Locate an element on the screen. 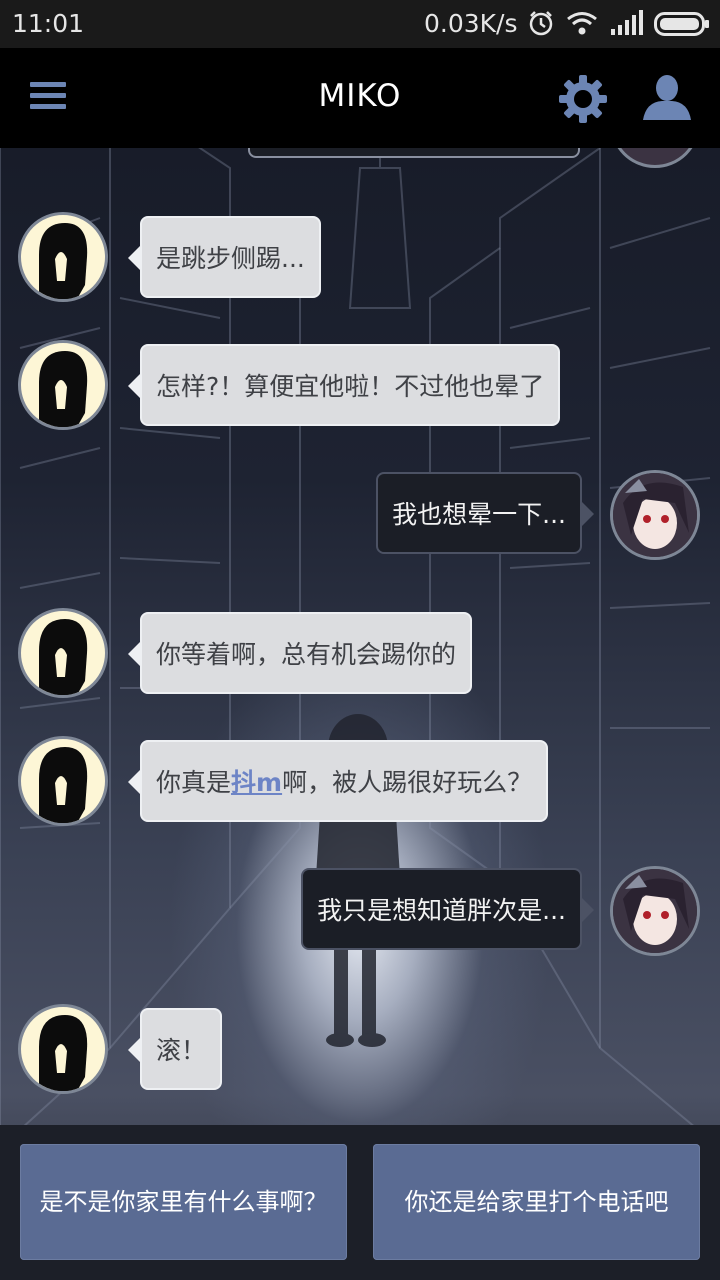 This screenshot has width=720, height=1280. previous-message-bubble-cut is located at coordinates (414, 153).